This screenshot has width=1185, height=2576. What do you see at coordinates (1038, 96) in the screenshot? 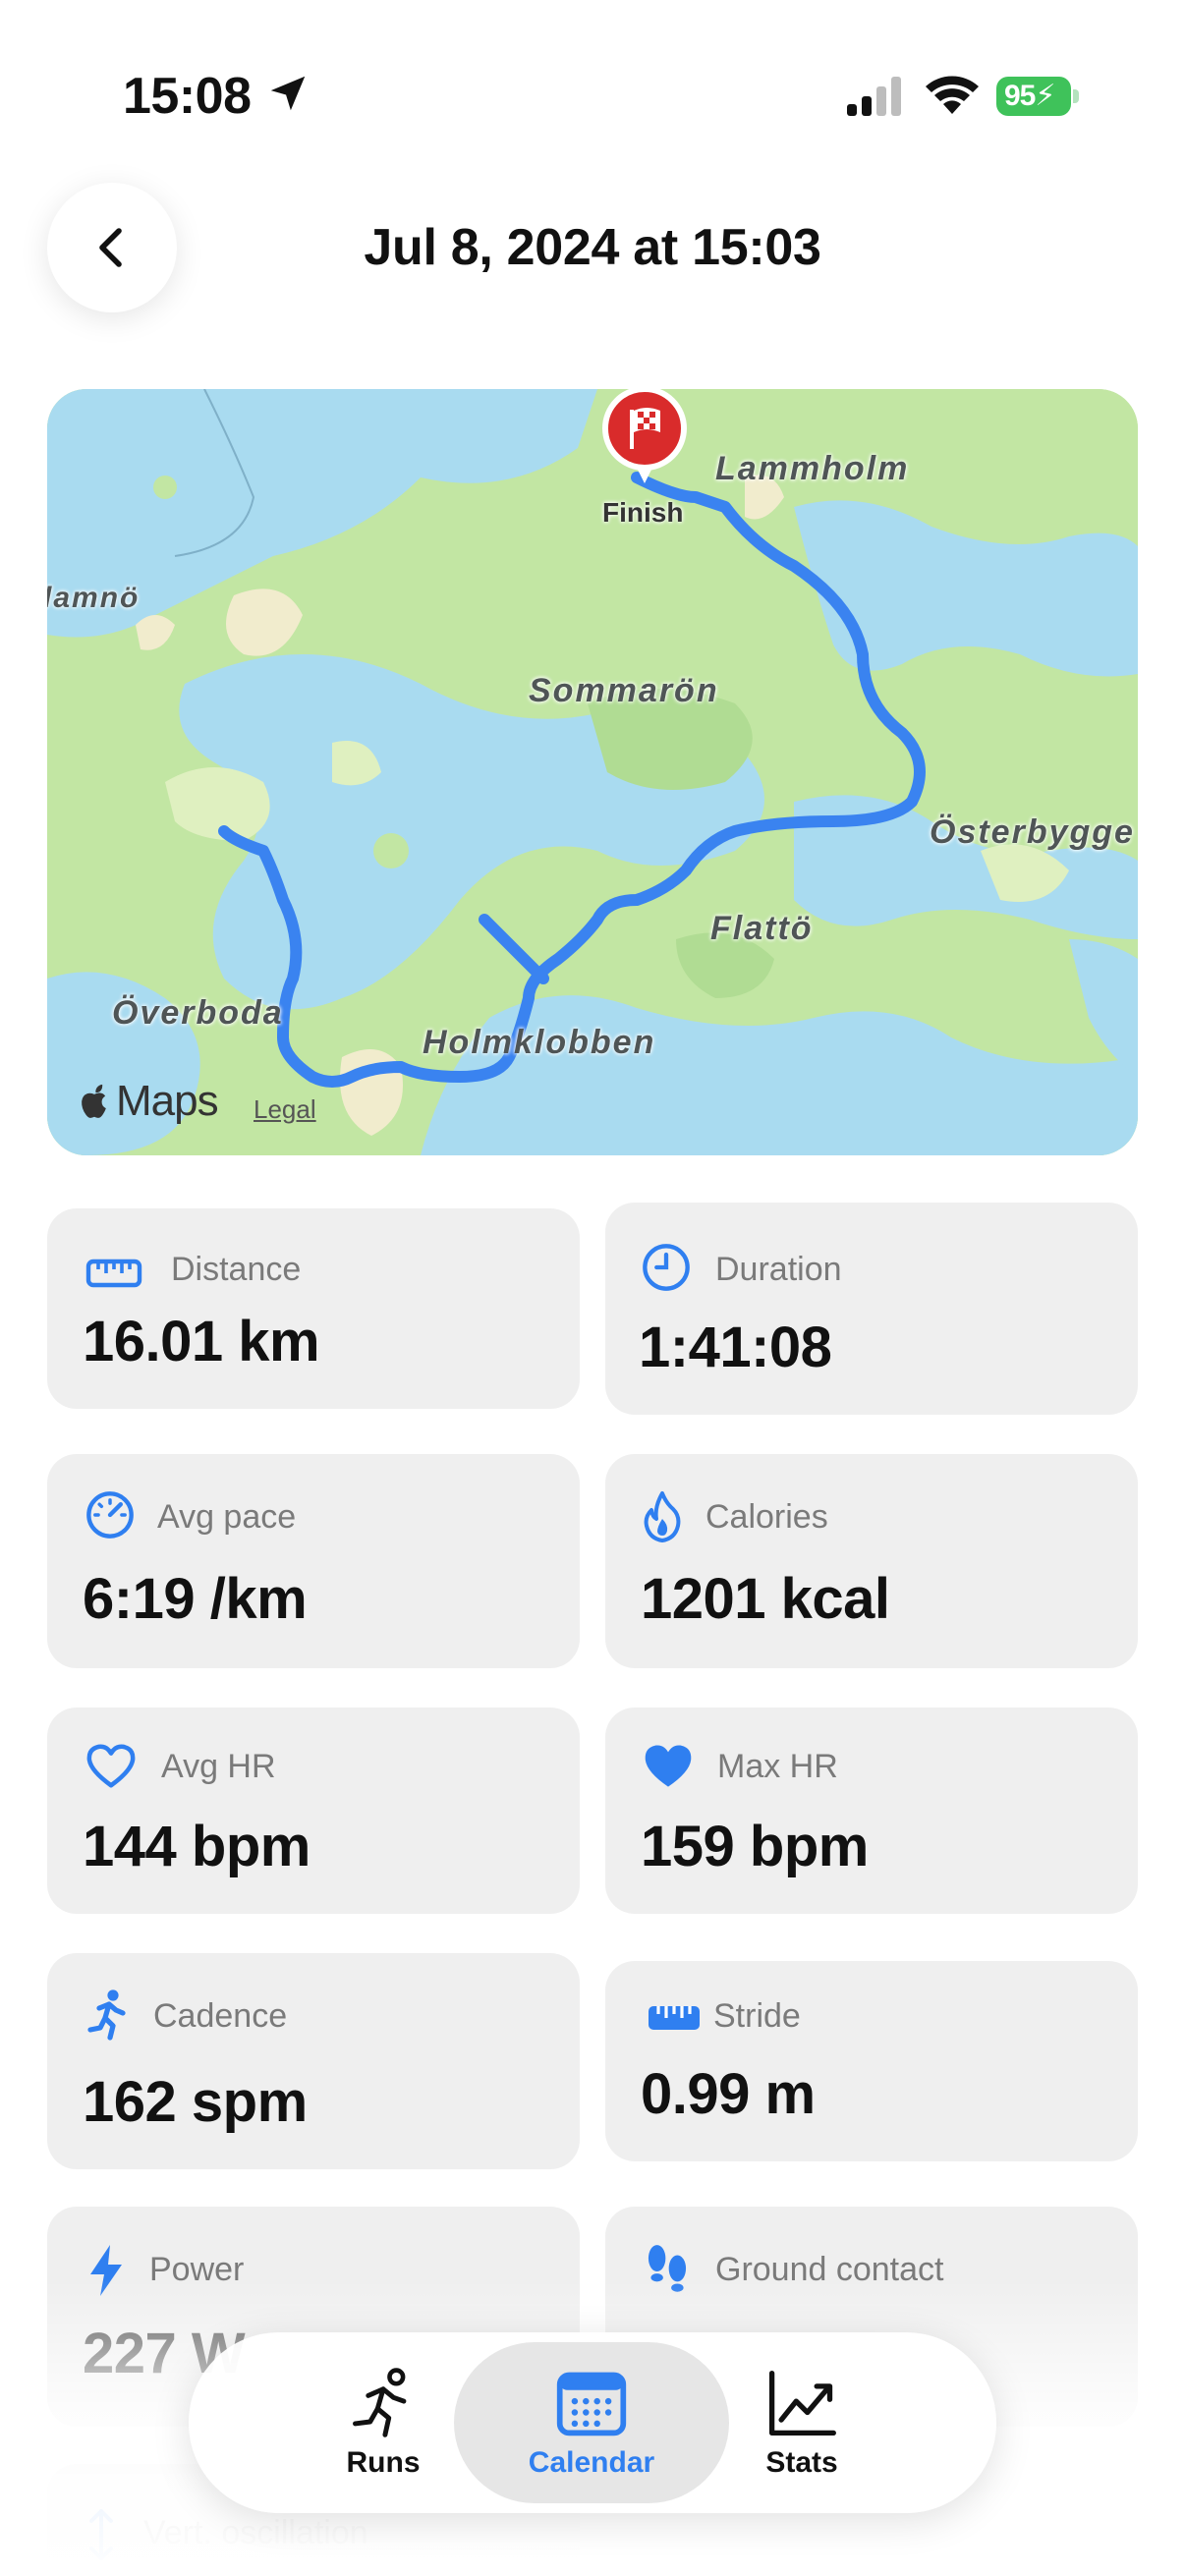
I see `battery-indicator: 95⚡` at bounding box center [1038, 96].